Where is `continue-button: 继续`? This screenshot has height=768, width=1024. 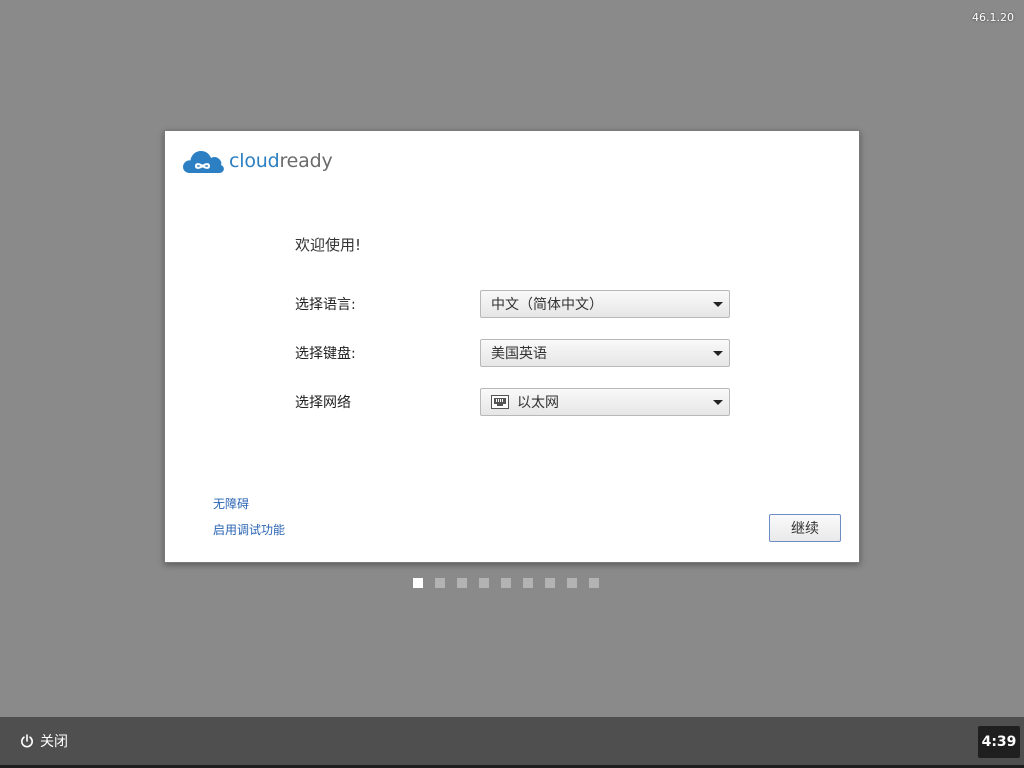 continue-button: 继续 is located at coordinates (805, 528).